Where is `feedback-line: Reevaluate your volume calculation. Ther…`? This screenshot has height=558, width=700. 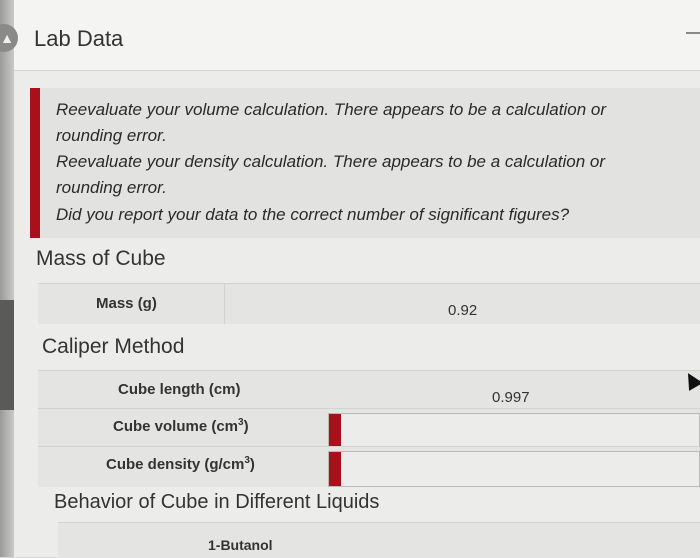
feedback-line: Reevaluate your volume calculation. Ther… is located at coordinates (331, 109).